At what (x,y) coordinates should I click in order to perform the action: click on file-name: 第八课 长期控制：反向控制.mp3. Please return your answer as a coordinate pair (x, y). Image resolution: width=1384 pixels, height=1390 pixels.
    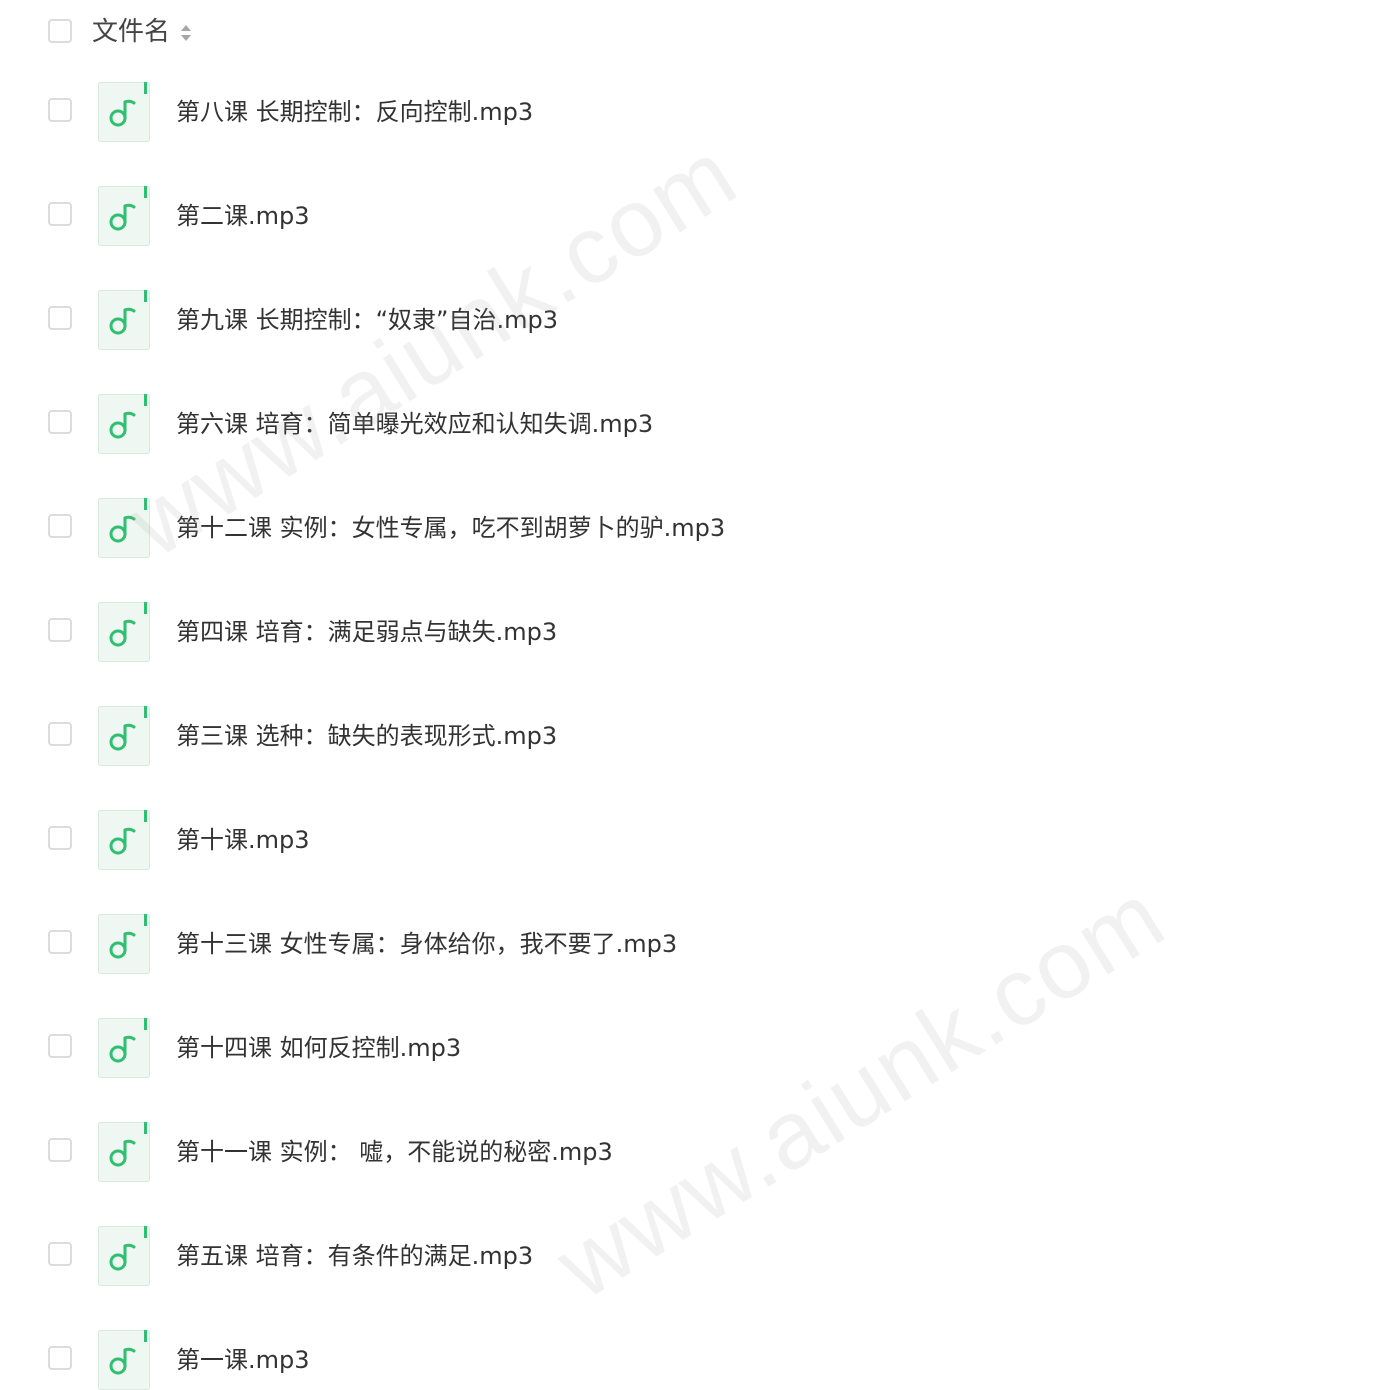
    Looking at the image, I should click on (354, 112).